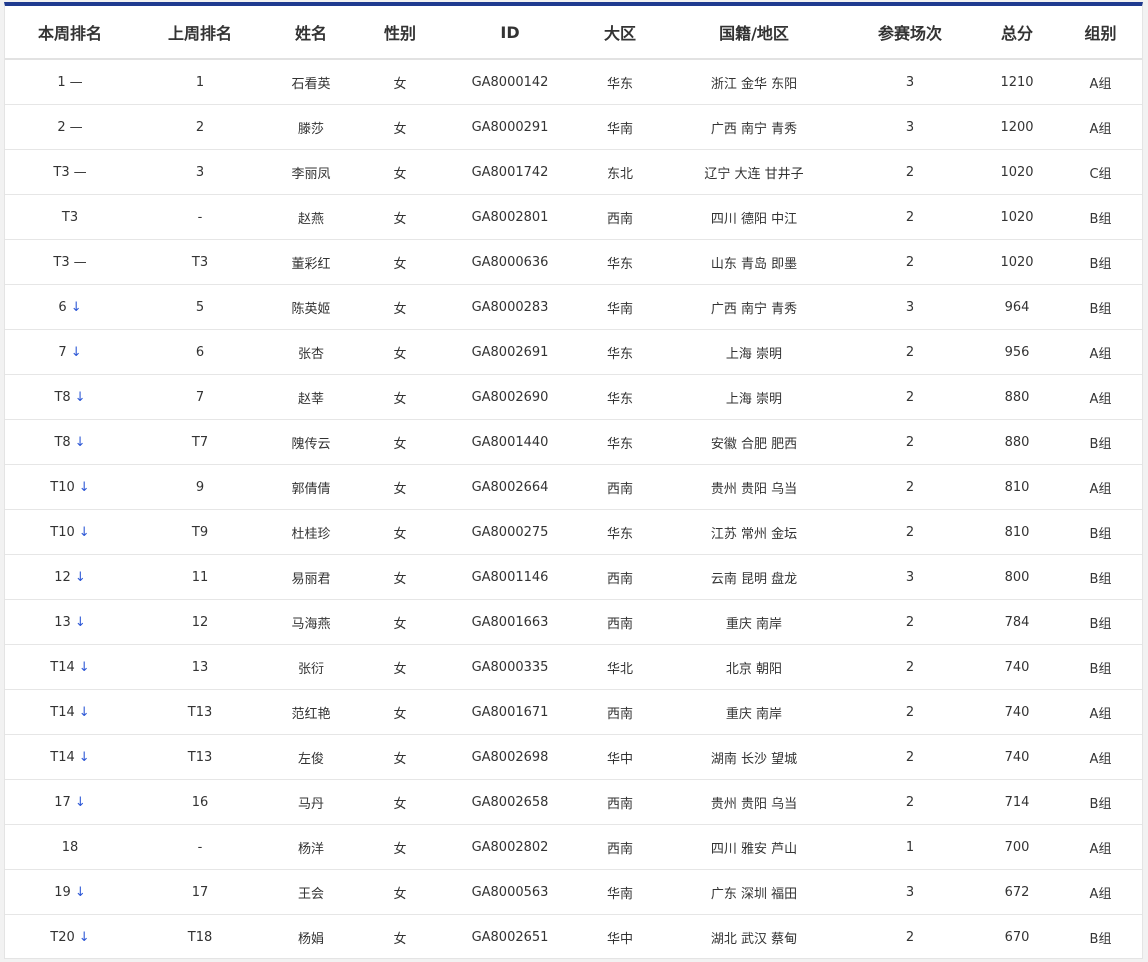 The height and width of the screenshot is (962, 1148). What do you see at coordinates (510, 487) in the screenshot?
I see `player-id-cell: GA8002664` at bounding box center [510, 487].